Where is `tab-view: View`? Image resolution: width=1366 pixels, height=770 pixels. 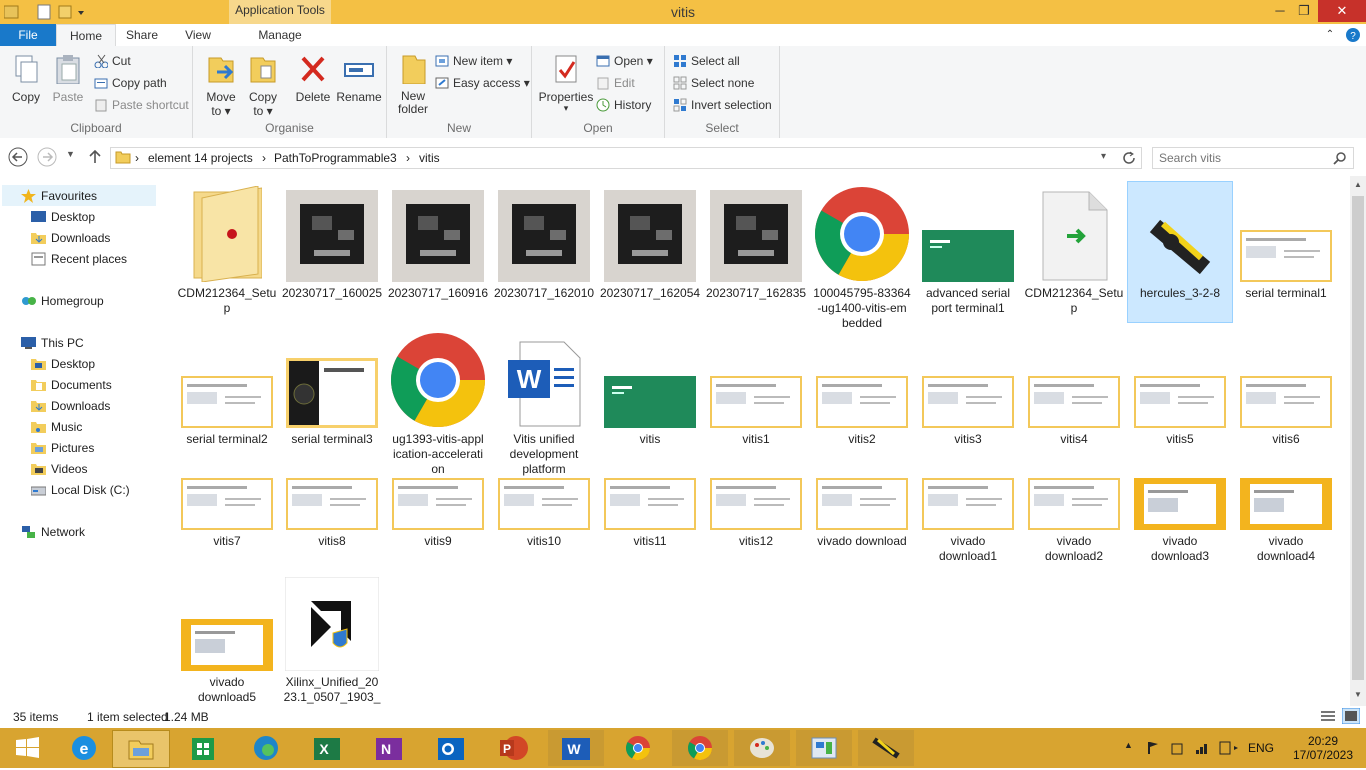 tab-view: View is located at coordinates (198, 35).